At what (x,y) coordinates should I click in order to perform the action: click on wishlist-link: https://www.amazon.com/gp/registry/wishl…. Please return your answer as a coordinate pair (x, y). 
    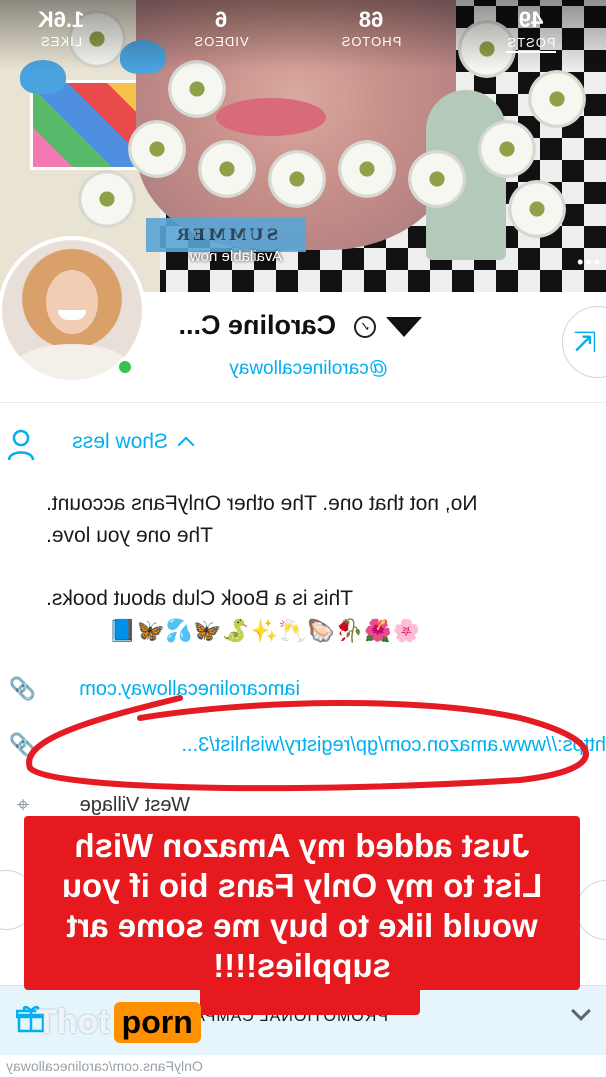
    Looking at the image, I should click on (393, 745).